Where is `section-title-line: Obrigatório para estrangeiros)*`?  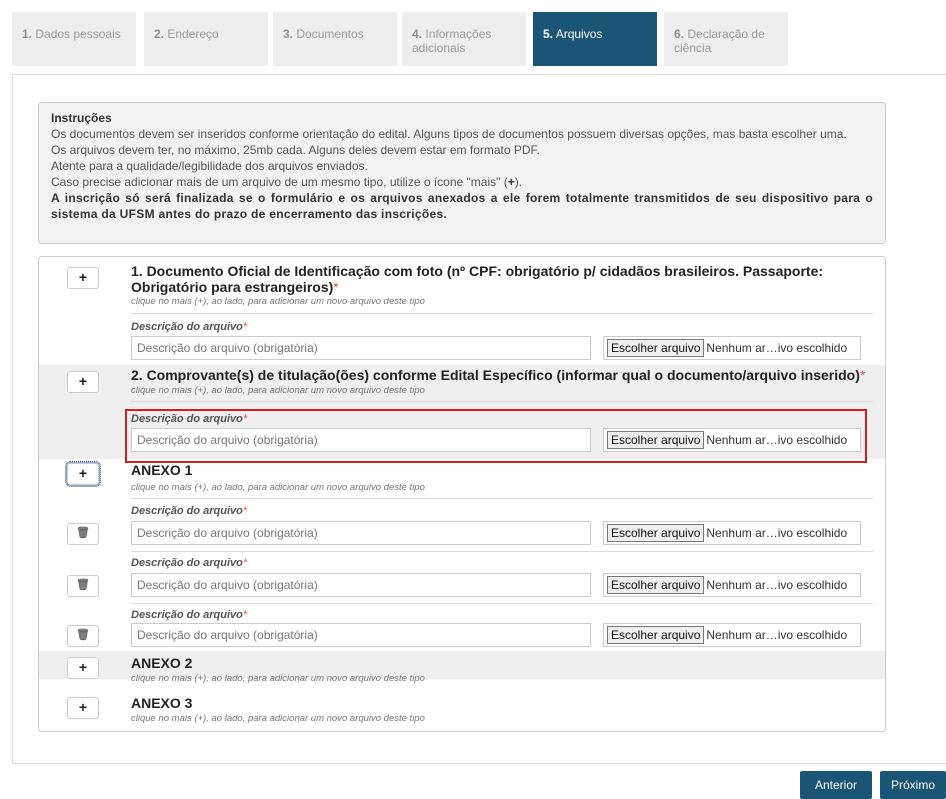
section-title-line: Obrigatório para estrangeiros)* is located at coordinates (477, 287).